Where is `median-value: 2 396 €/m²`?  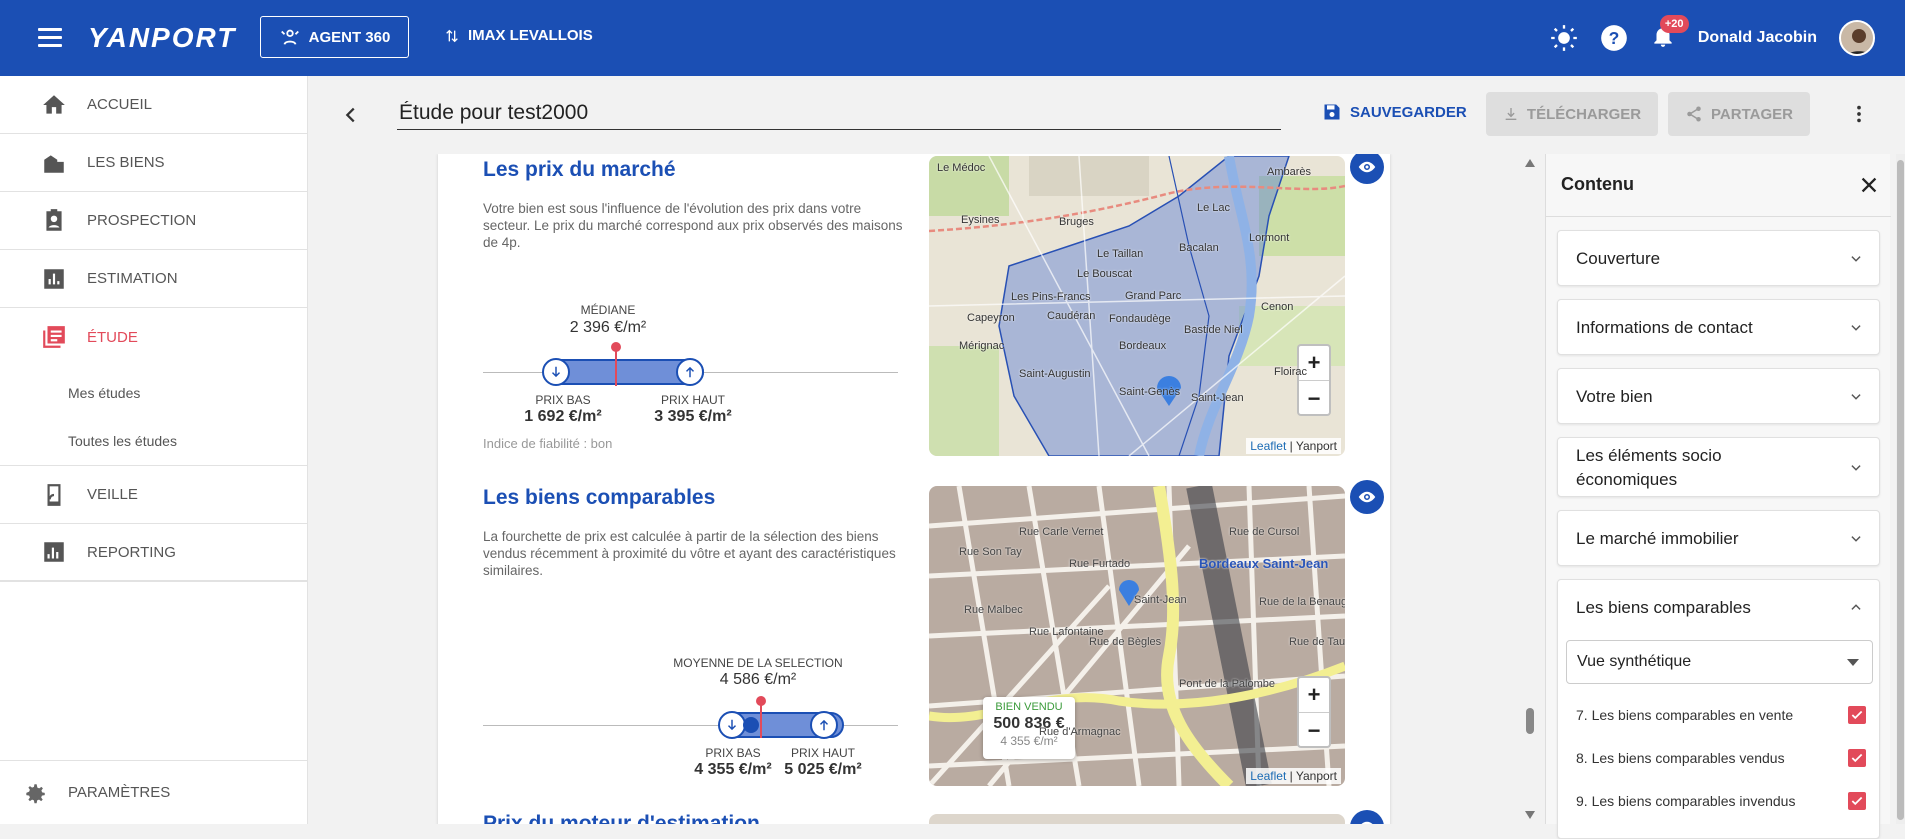 median-value: 2 396 €/m² is located at coordinates (608, 327).